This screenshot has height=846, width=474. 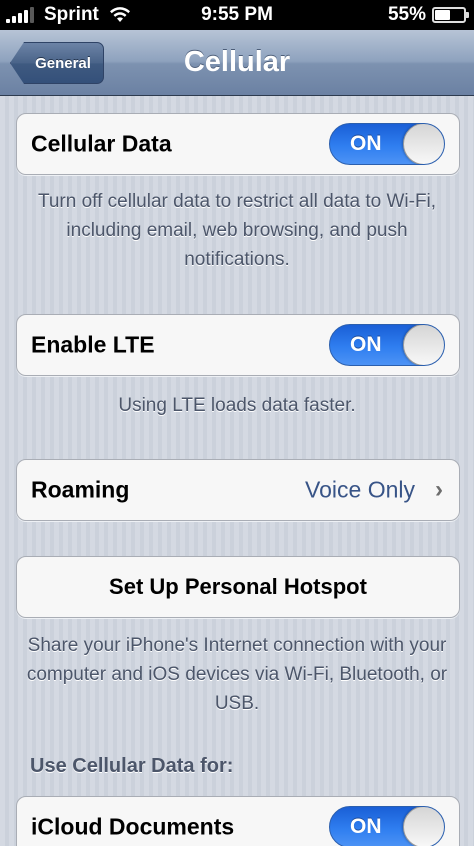 What do you see at coordinates (238, 144) in the screenshot?
I see `cellular-data-row: Cellular Data ON` at bounding box center [238, 144].